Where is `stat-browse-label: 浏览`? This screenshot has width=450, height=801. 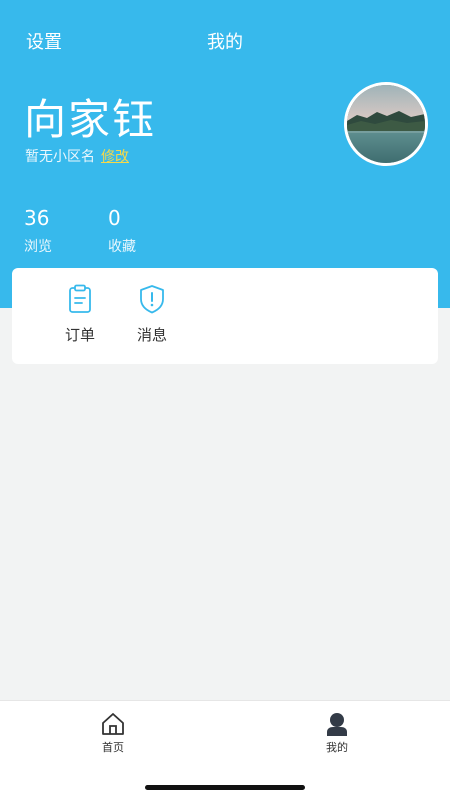
stat-browse-label: 浏览 is located at coordinates (38, 247).